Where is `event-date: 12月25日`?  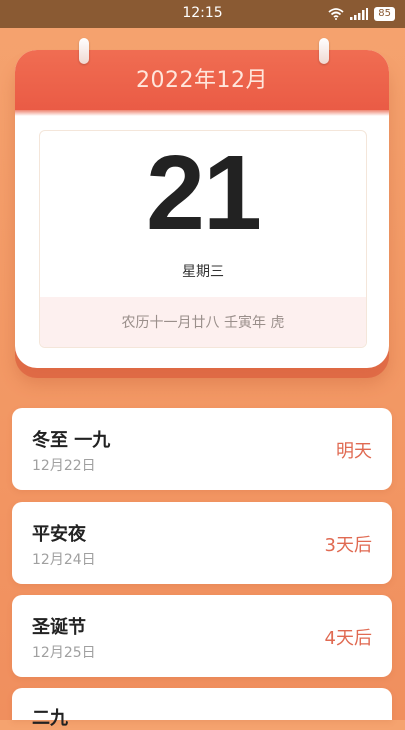 event-date: 12月25日 is located at coordinates (64, 653).